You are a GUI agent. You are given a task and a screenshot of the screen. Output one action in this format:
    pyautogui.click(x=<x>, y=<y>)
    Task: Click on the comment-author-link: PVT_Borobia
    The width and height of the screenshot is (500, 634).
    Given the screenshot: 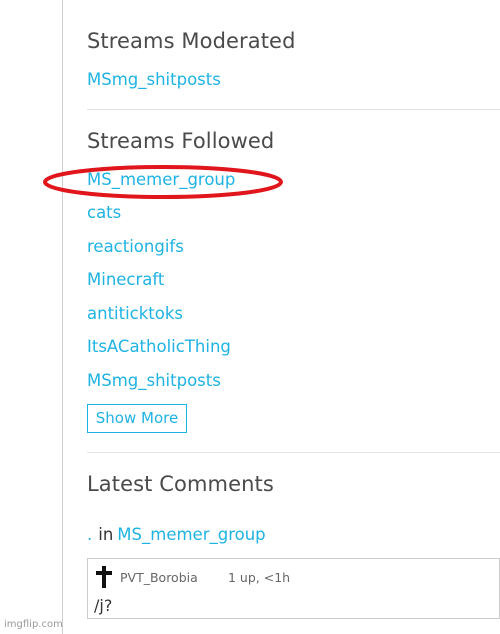 What is the action you would take?
    pyautogui.click(x=159, y=577)
    